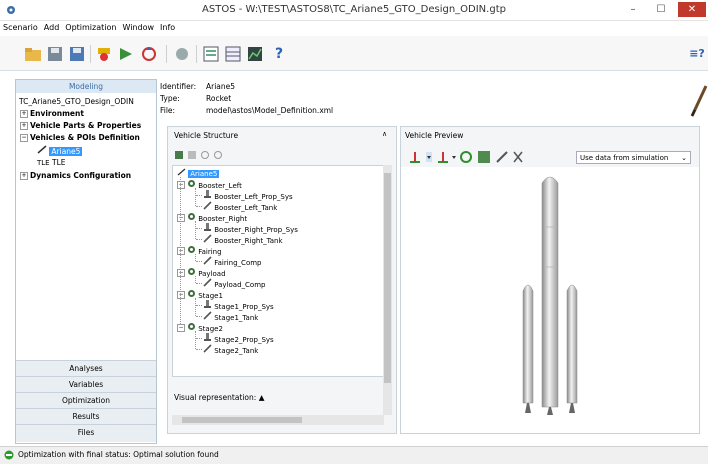 This screenshot has height=464, width=708. I want to click on open-folder-icon, so click(33, 54).